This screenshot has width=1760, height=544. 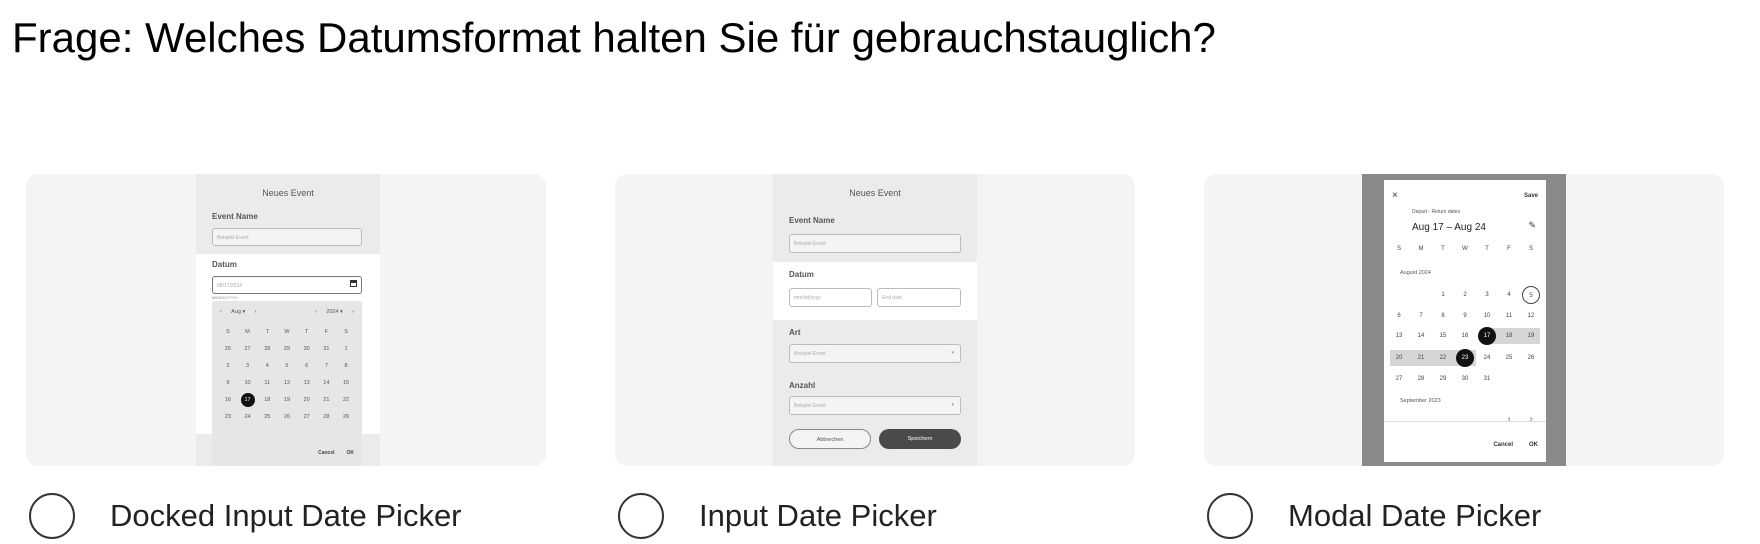 I want to click on week-row: 27 28 29 30 31, so click(x=1443, y=379).